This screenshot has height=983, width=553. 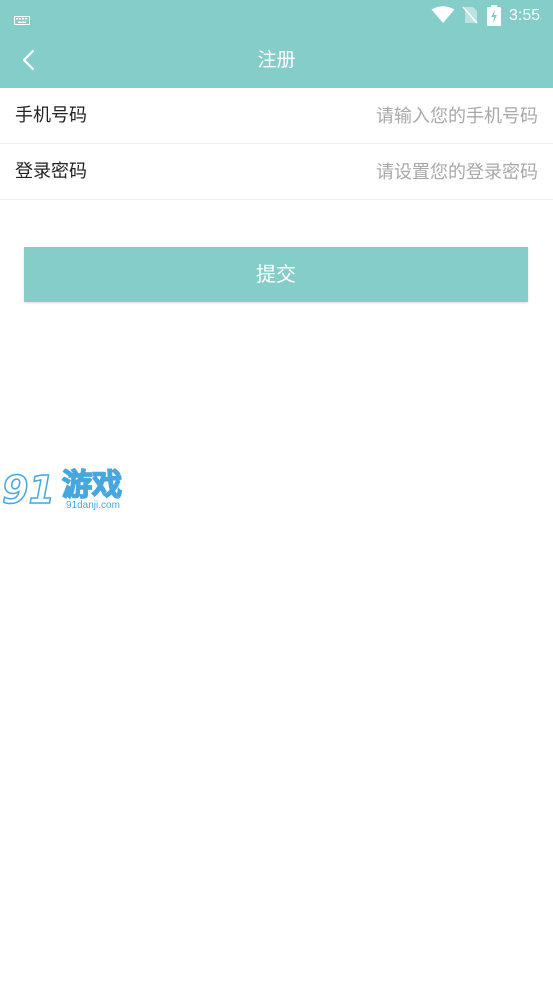 I want to click on battery-charging-icon, so click(x=494, y=15).